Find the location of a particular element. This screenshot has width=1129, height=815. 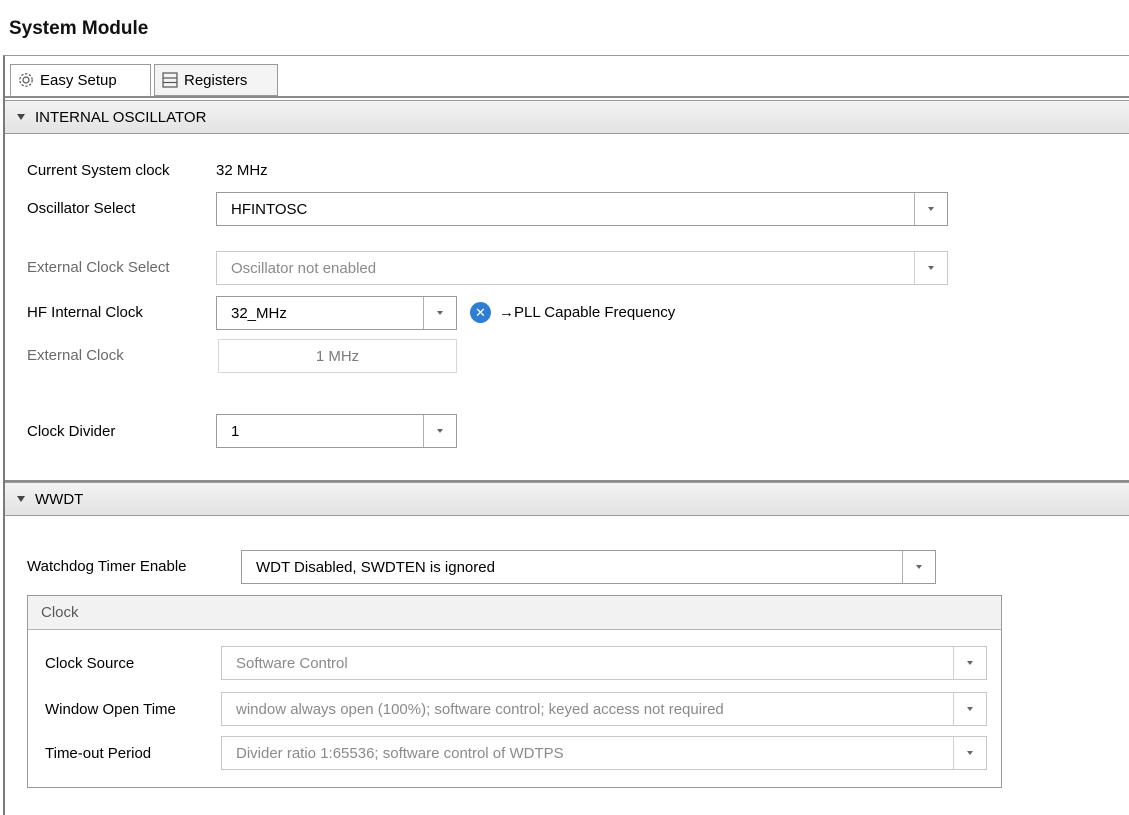

combo-value: HFINTOSC is located at coordinates (269, 209).